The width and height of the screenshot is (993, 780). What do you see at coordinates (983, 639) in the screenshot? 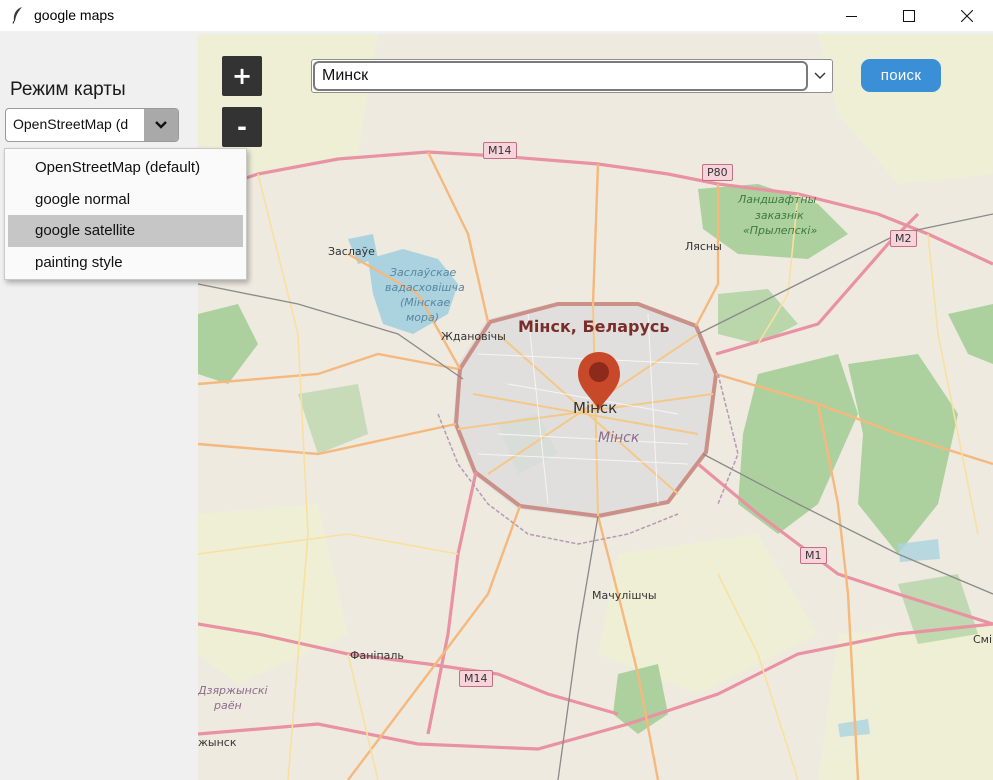
I see `place-label-smi: Смі` at bounding box center [983, 639].